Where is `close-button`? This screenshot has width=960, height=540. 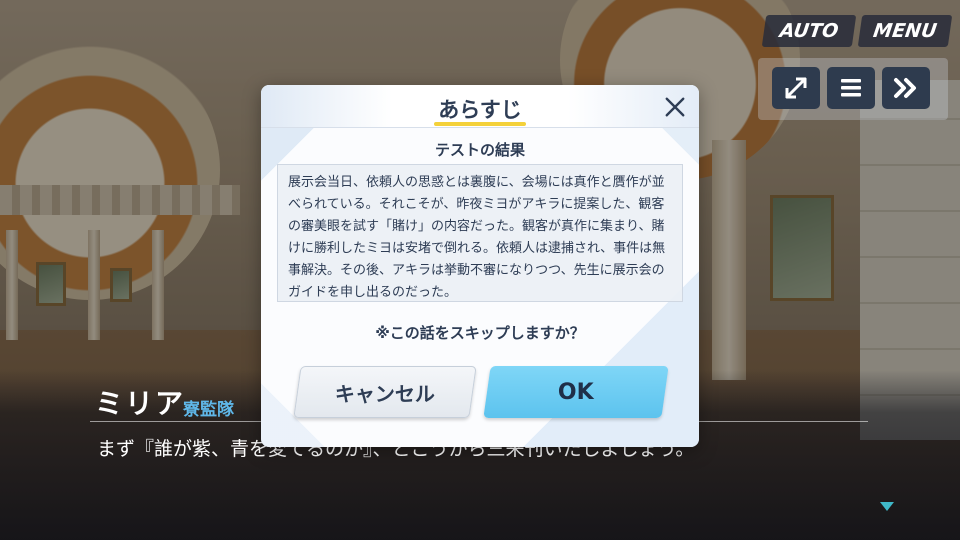 close-button is located at coordinates (675, 107).